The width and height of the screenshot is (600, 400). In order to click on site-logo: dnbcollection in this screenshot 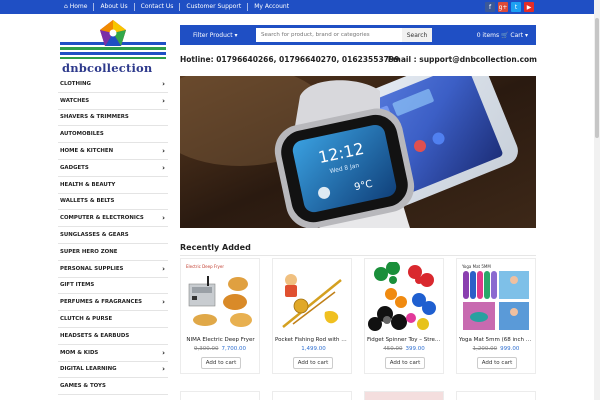, I will do `click(113, 48)`.